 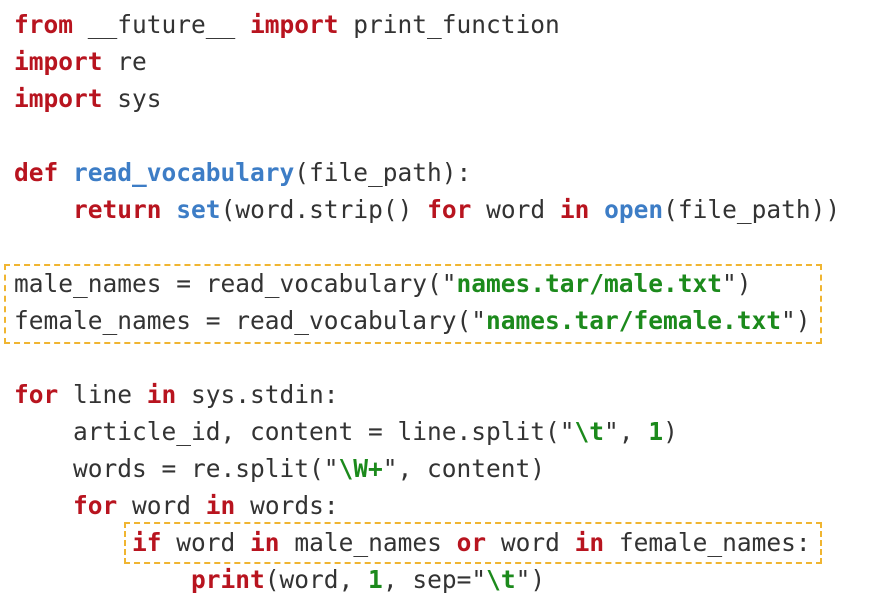 I want to click on code-line-13: words = re.split("\W+", content), so click(x=449, y=468).